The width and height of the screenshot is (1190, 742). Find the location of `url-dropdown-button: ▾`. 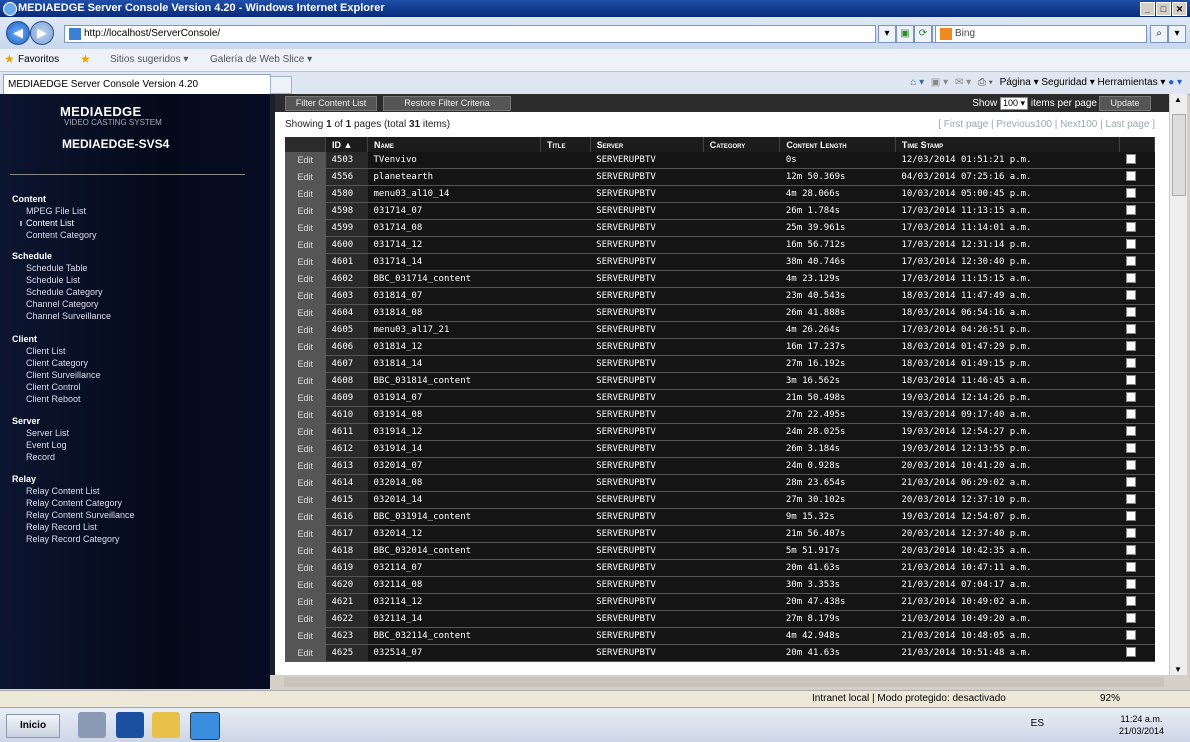

url-dropdown-button: ▾ is located at coordinates (887, 34).